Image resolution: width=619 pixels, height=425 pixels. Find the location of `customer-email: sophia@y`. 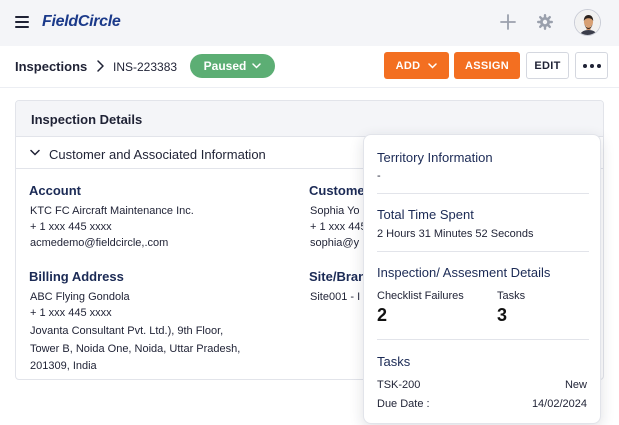

customer-email: sophia@y is located at coordinates (334, 243).